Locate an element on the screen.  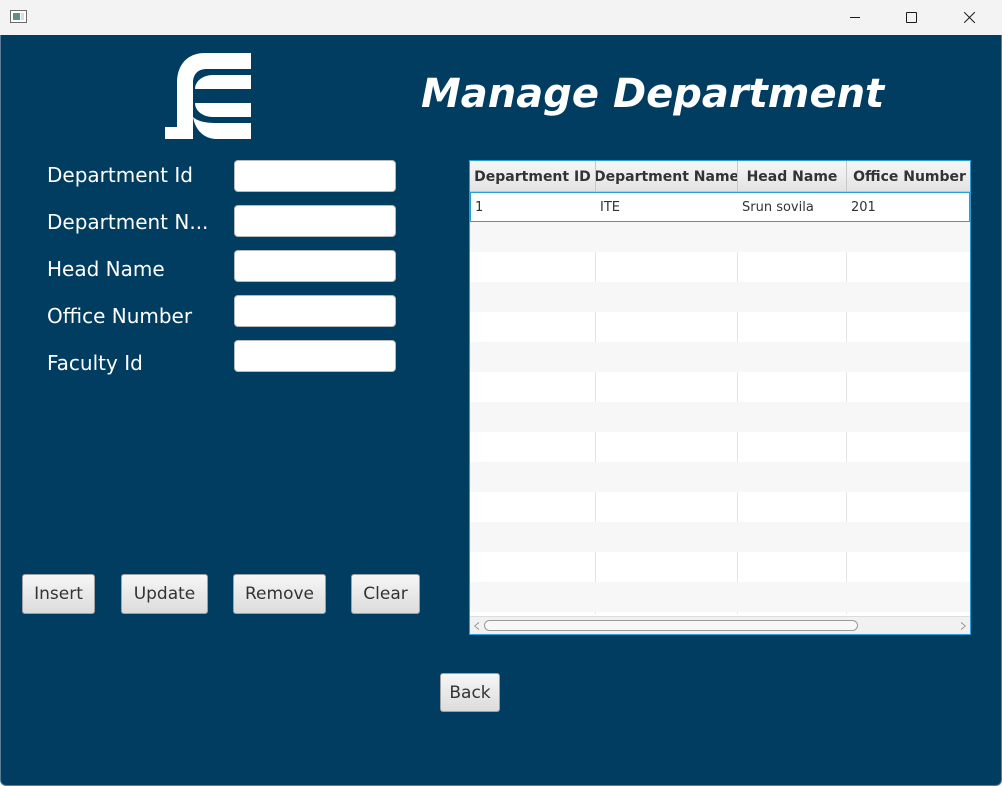
app-window-icon is located at coordinates (18, 16).